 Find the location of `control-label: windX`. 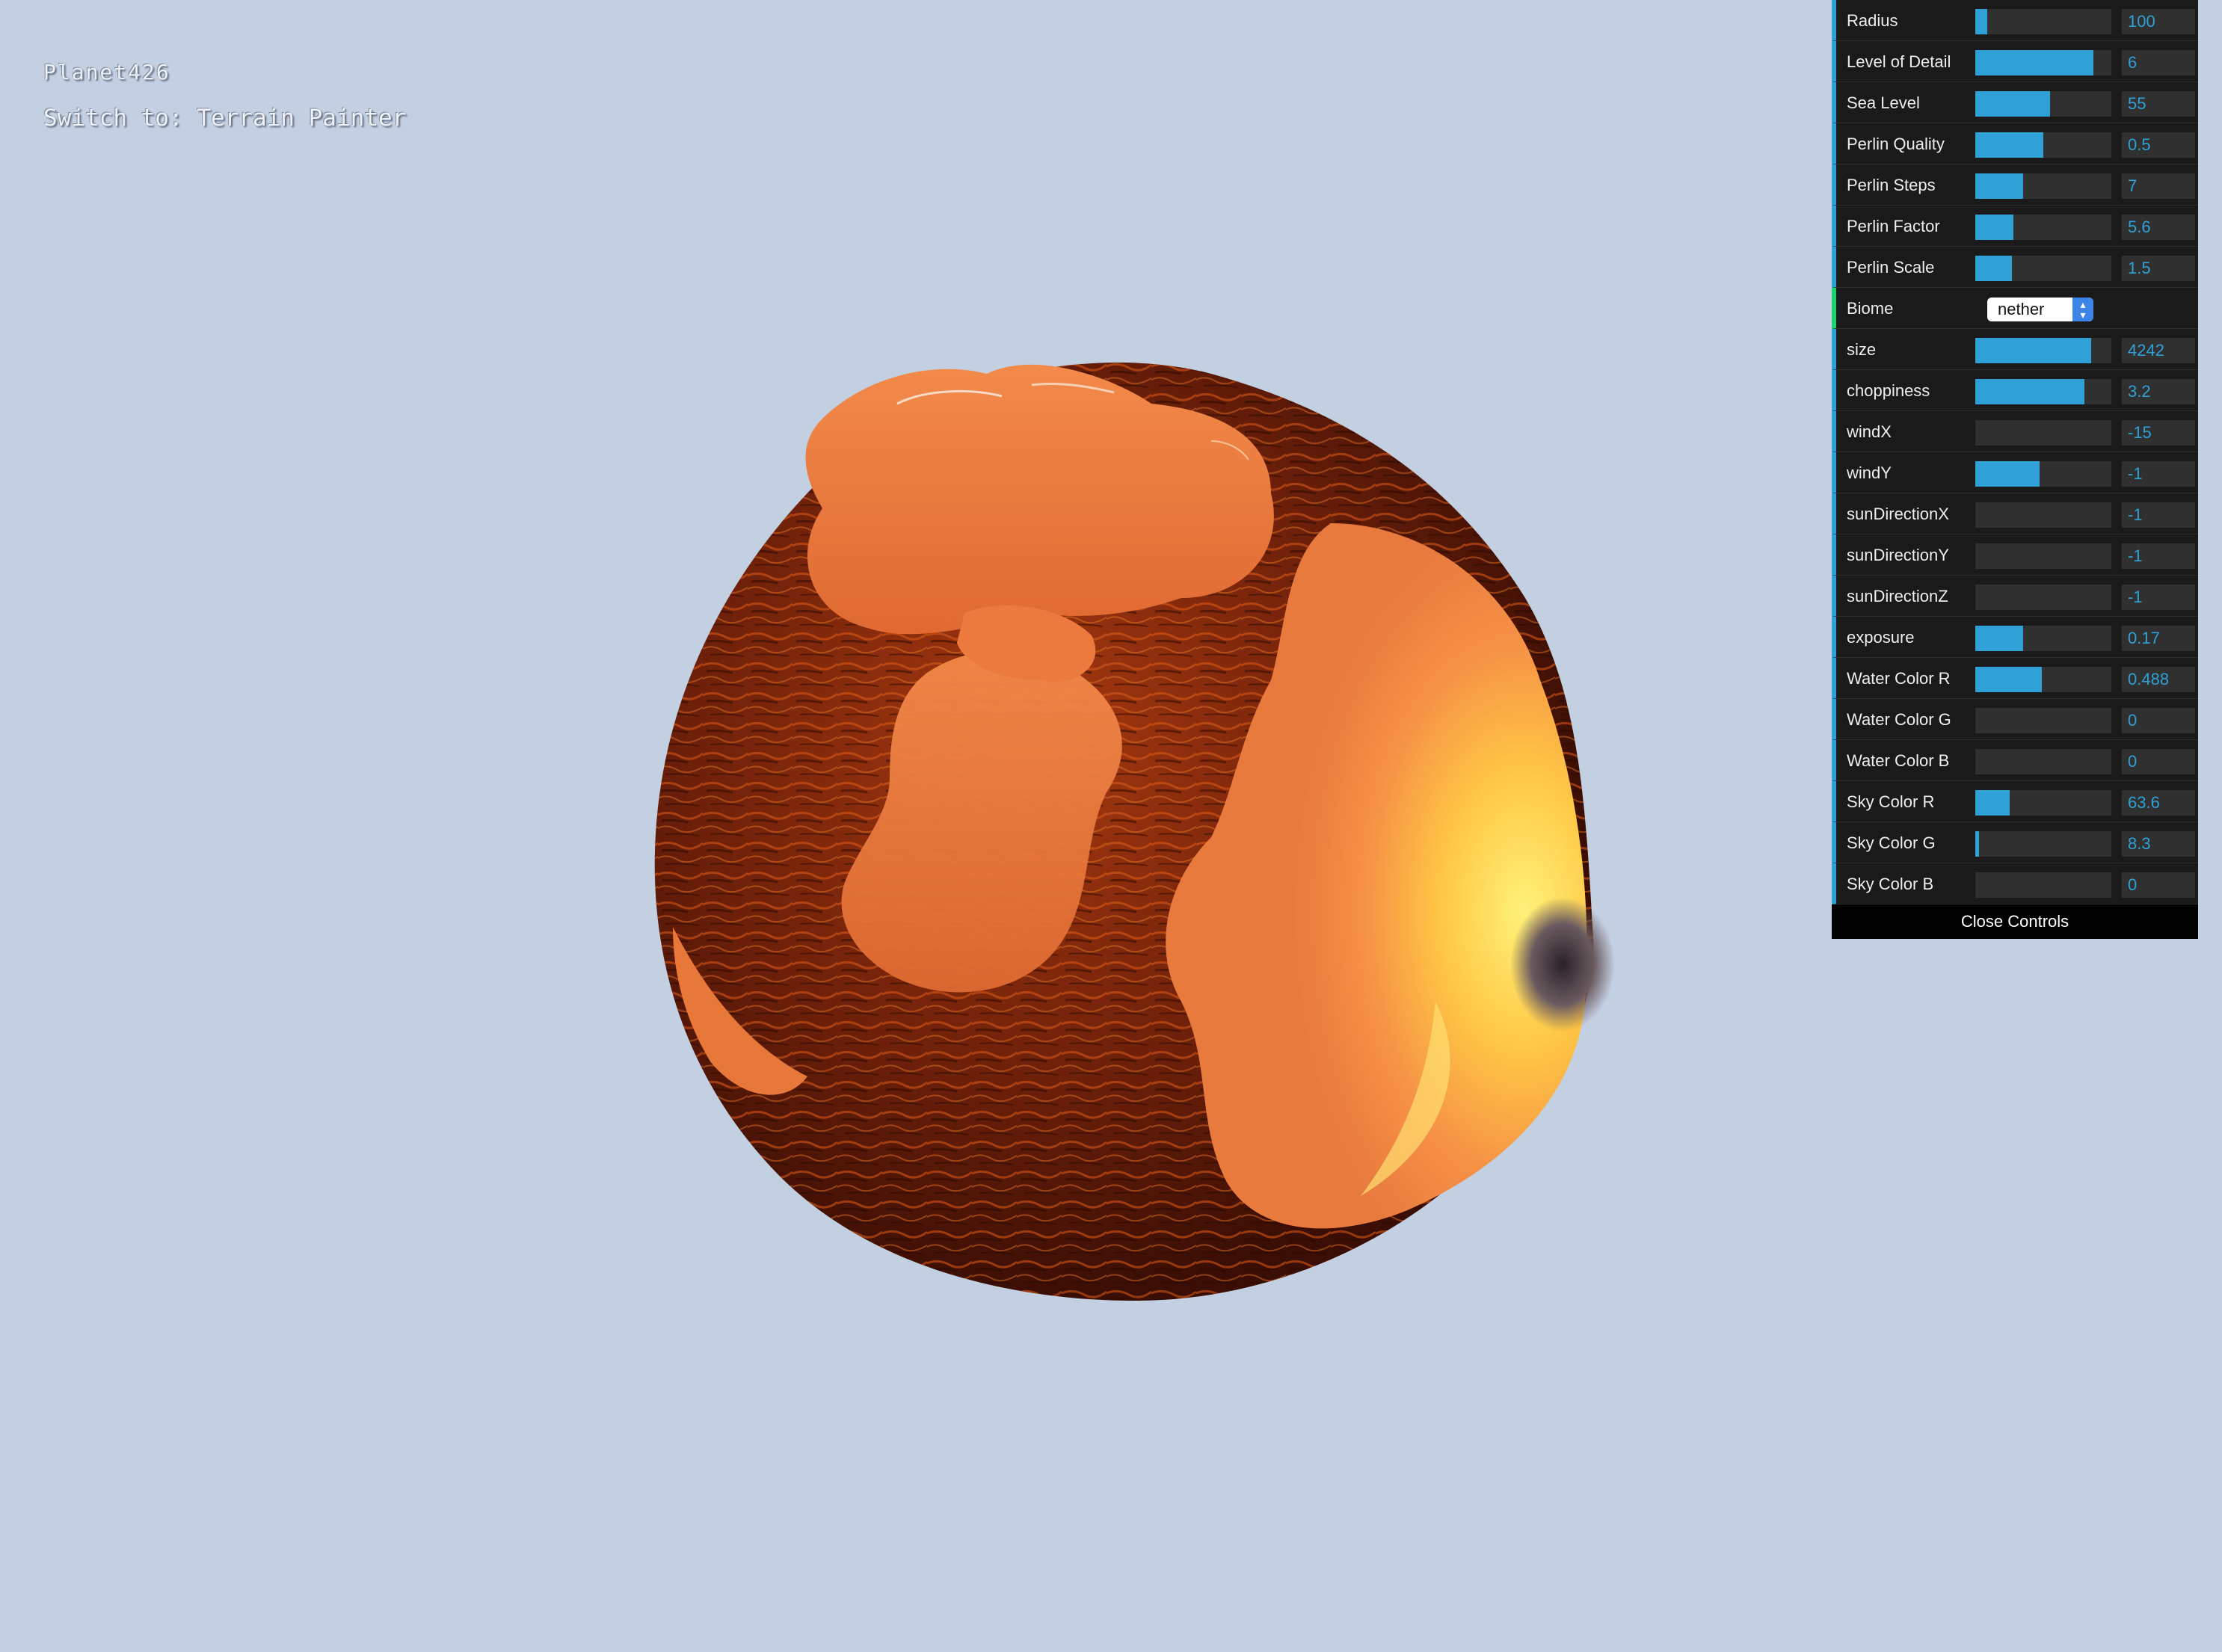

control-label: windX is located at coordinates (1869, 432).